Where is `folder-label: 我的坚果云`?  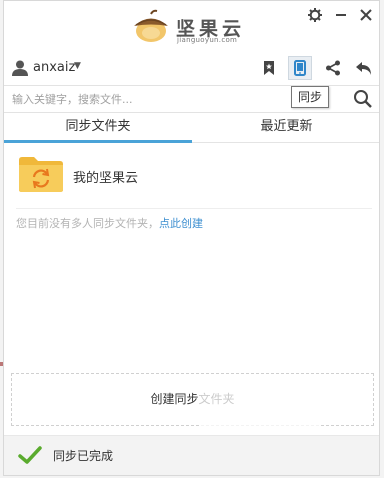 folder-label: 我的坚果云 is located at coordinates (106, 178).